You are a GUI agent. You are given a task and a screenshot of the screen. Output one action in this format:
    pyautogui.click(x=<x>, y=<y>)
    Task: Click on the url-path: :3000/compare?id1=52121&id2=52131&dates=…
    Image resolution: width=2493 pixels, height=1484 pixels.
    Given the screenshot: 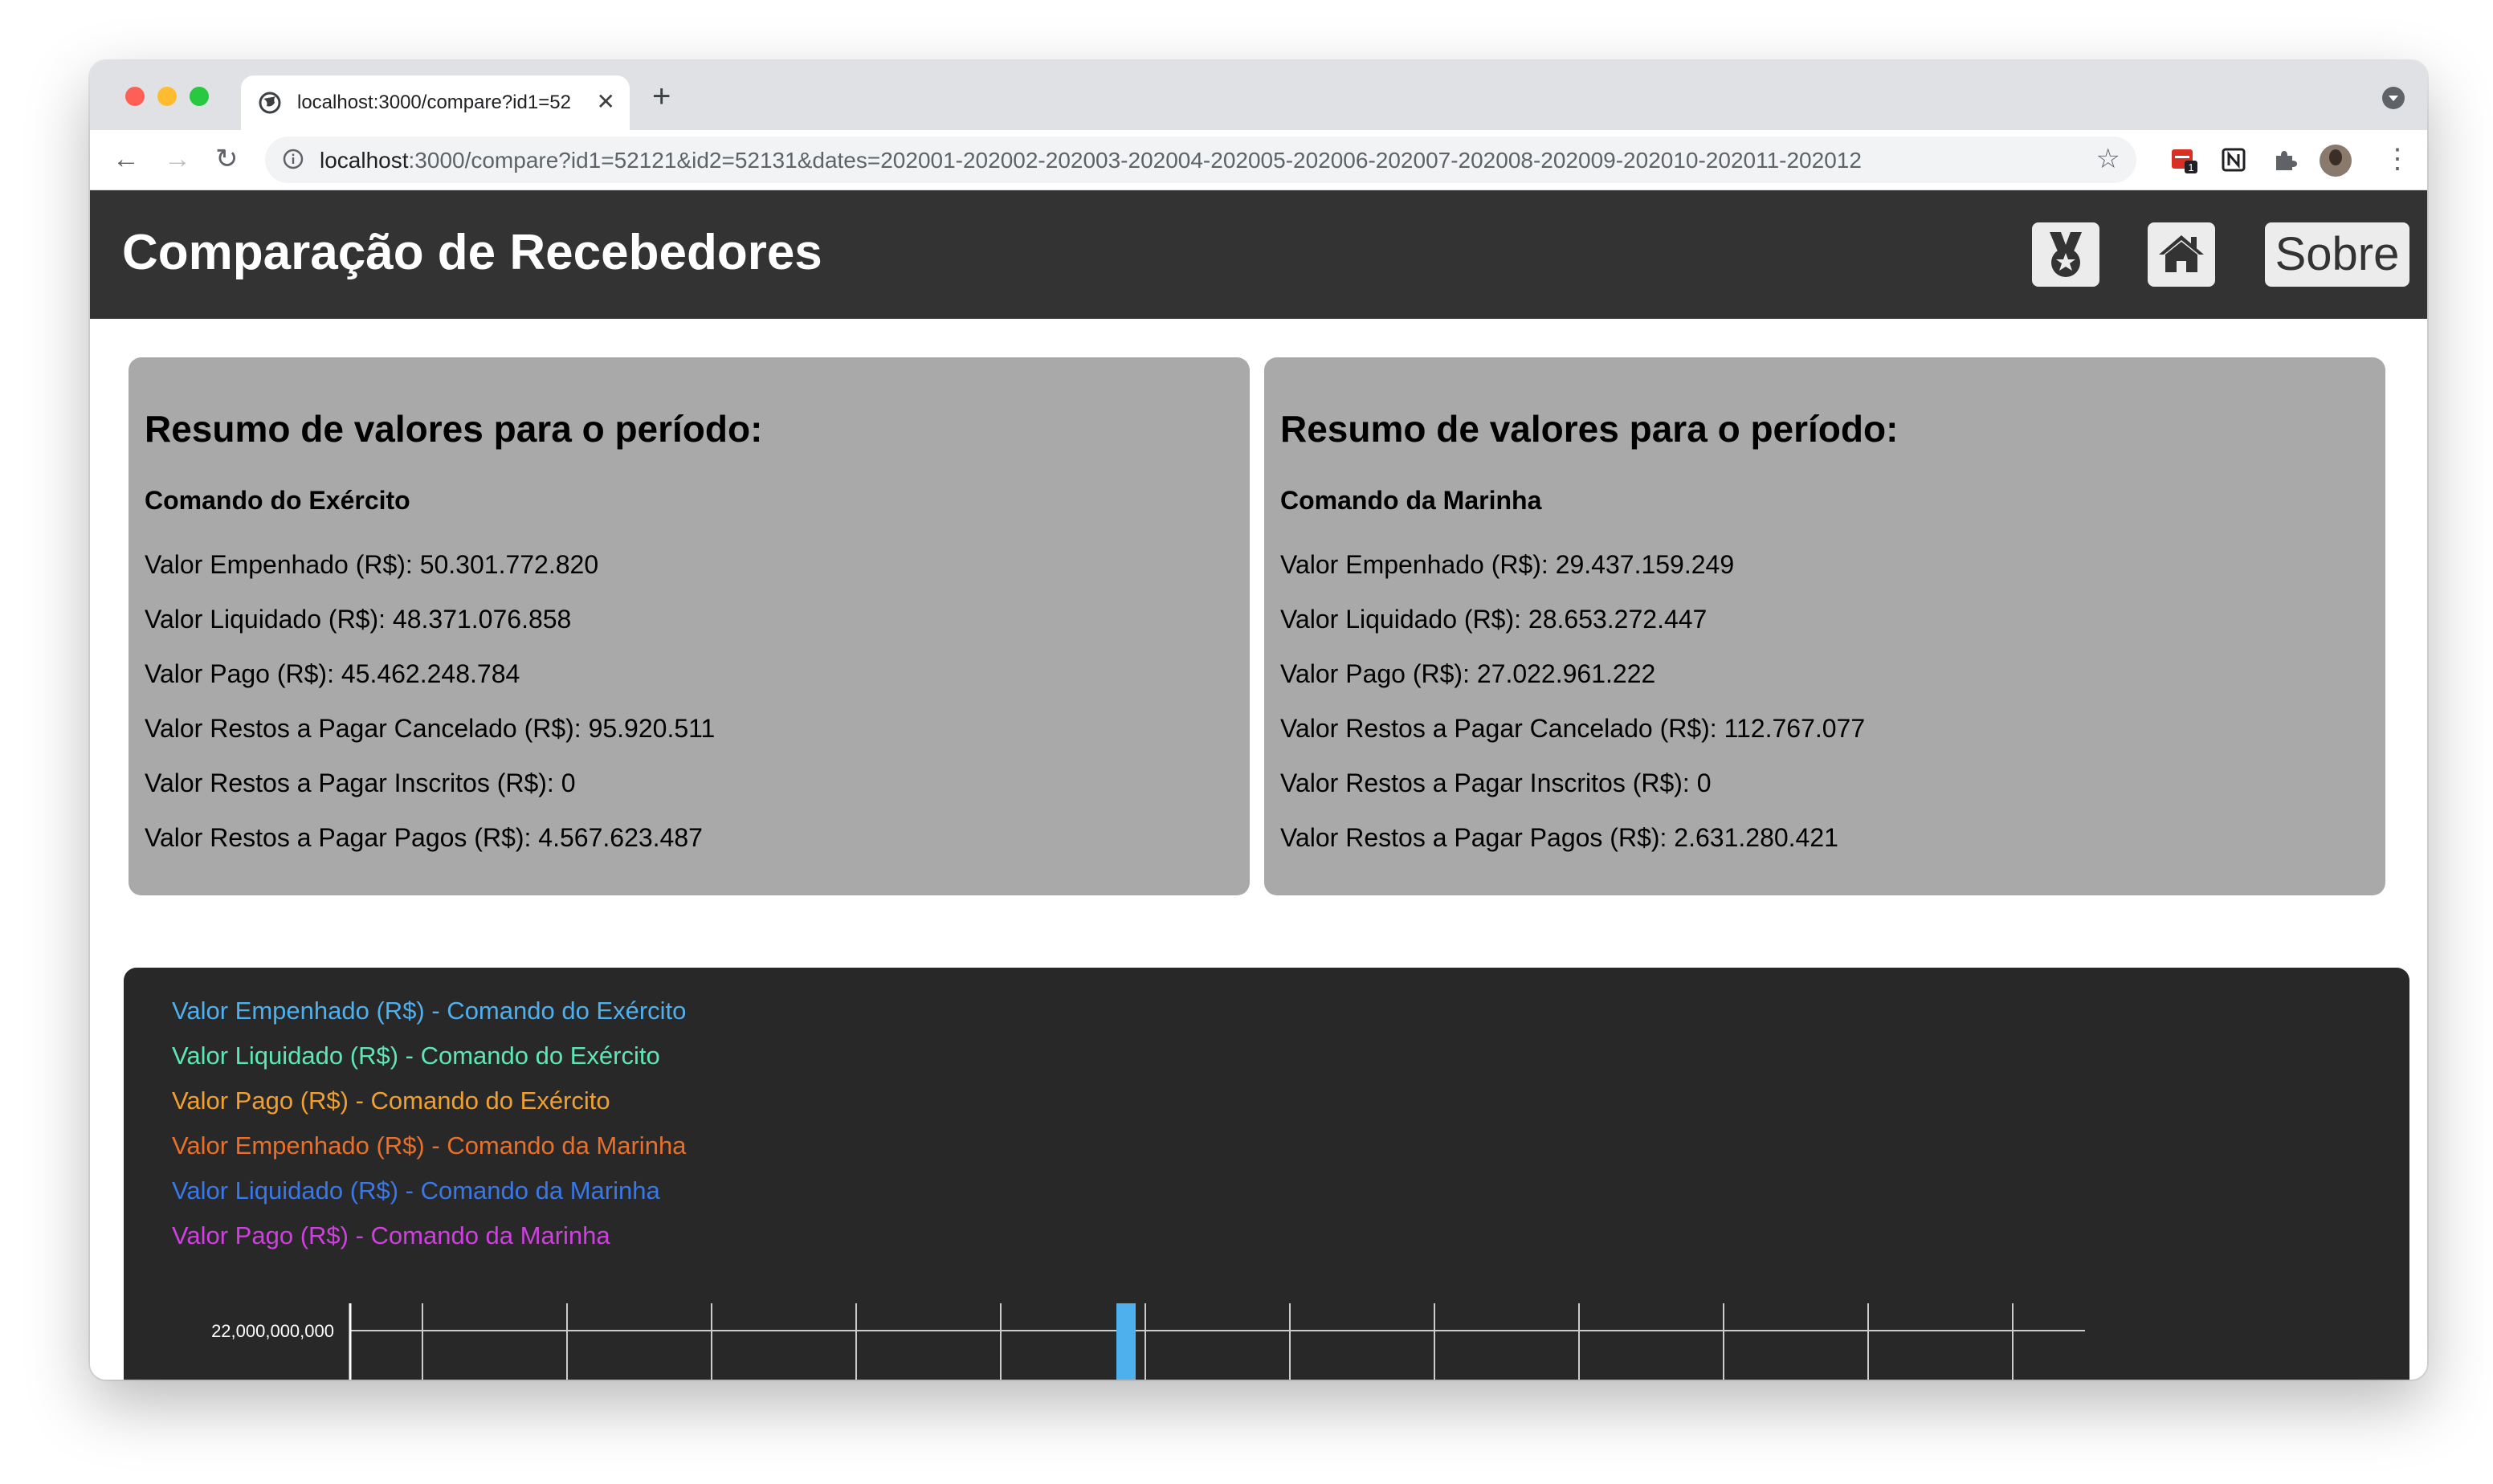 What is the action you would take?
    pyautogui.click(x=1135, y=160)
    